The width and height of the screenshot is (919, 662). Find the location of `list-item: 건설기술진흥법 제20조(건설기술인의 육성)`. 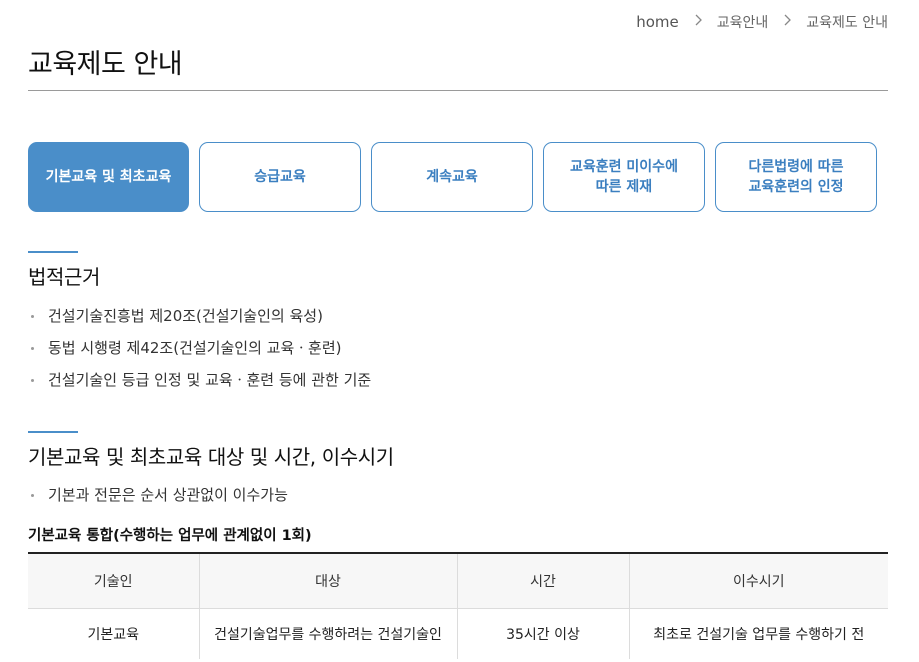

list-item: 건설기술진흥법 제20조(건설기술인의 육성) is located at coordinates (201, 316).